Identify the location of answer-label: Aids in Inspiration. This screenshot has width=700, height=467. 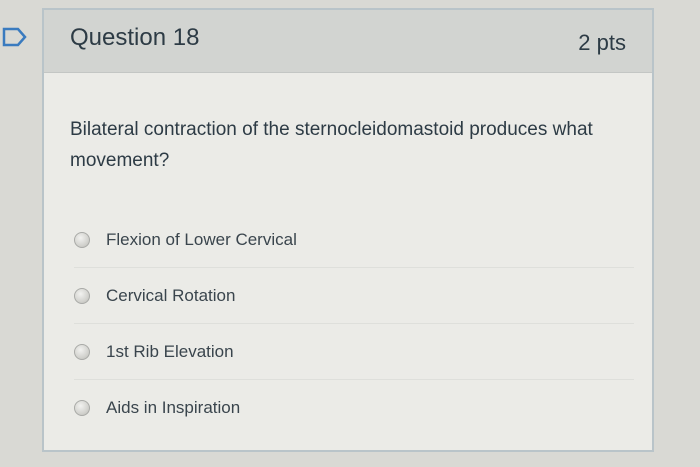
(173, 407).